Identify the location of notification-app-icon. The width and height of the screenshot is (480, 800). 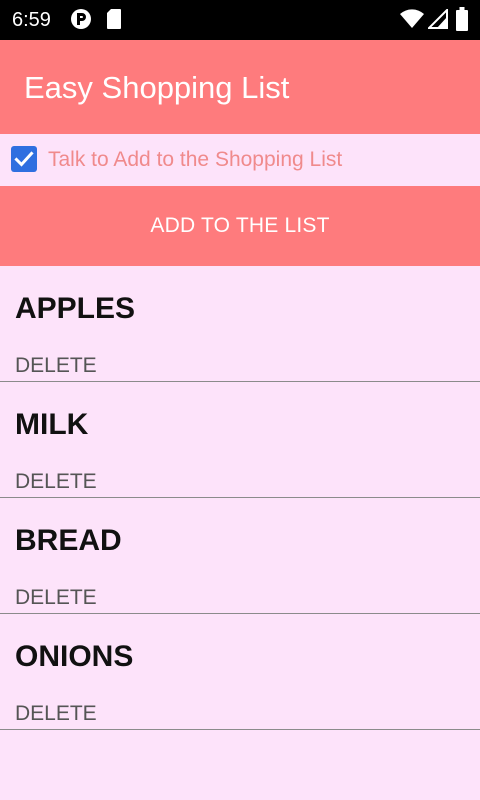
(81, 19).